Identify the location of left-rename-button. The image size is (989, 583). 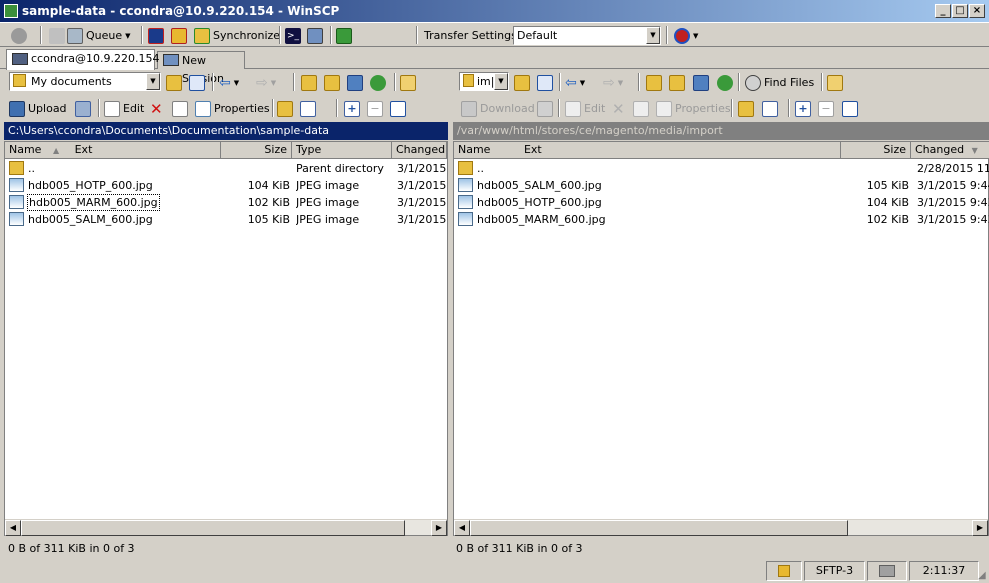
(180, 108).